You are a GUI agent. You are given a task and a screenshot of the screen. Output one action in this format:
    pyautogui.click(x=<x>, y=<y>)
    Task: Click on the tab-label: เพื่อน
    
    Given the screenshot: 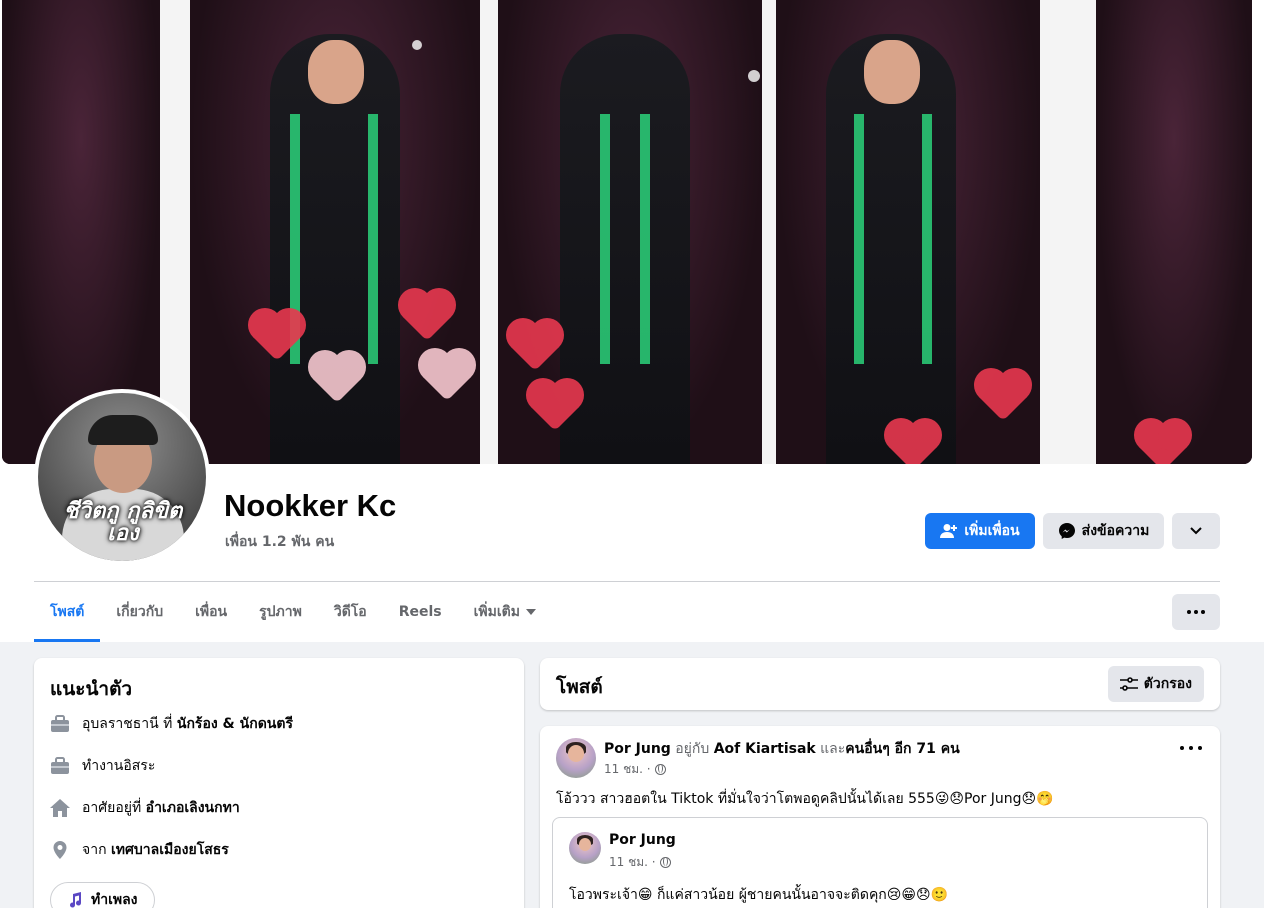 What is the action you would take?
    pyautogui.click(x=211, y=612)
    